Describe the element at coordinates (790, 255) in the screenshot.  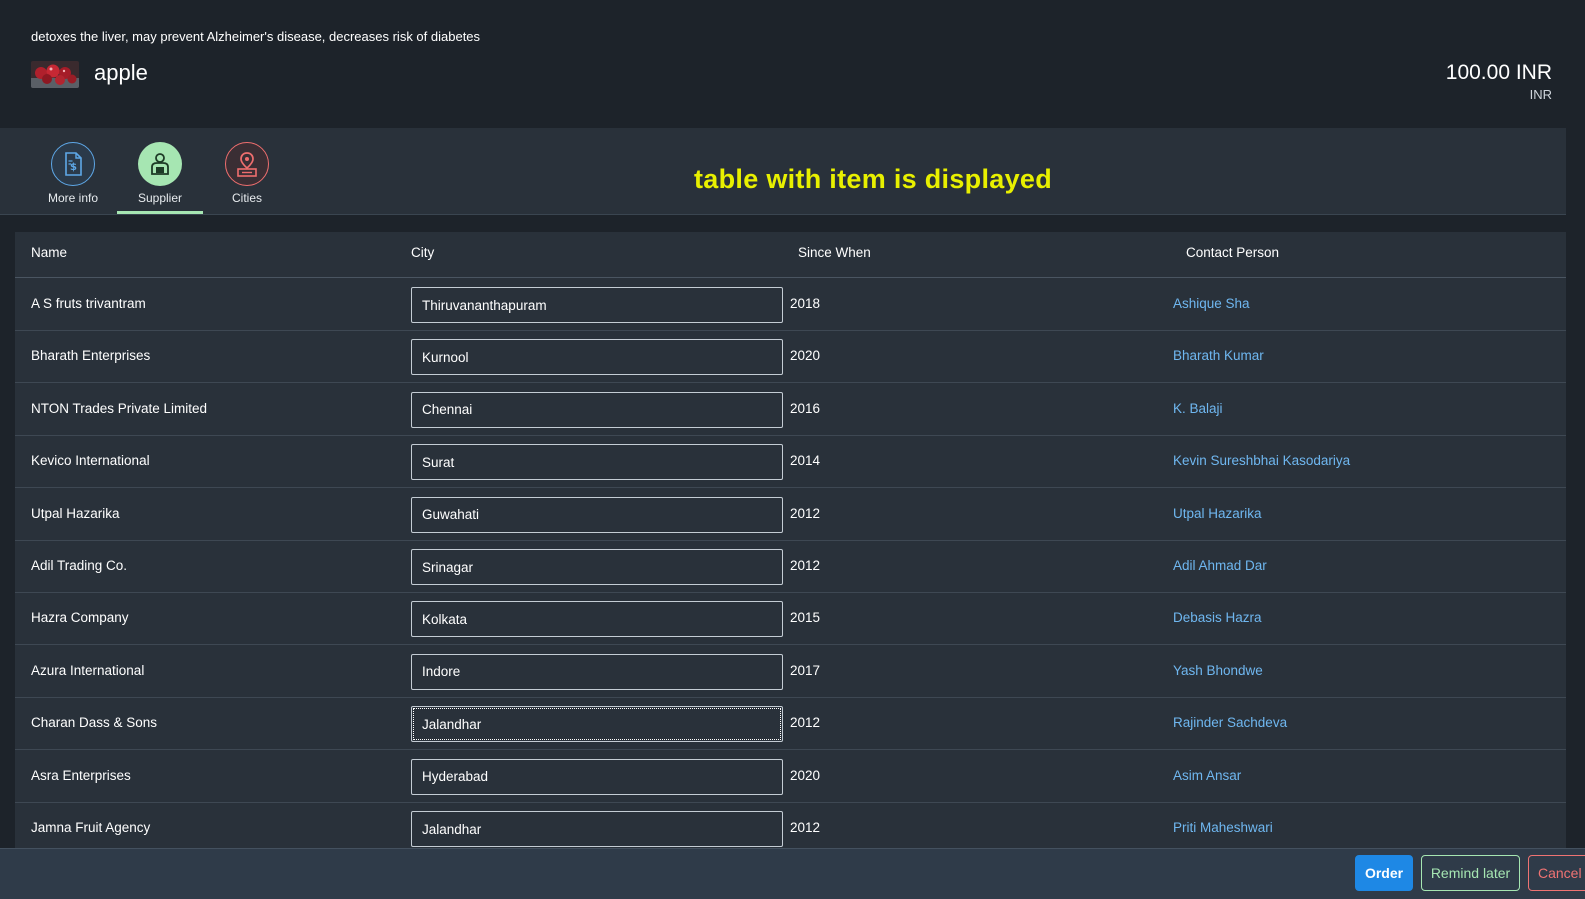
I see `table-header-row: Name City Since When Contact Person` at that location.